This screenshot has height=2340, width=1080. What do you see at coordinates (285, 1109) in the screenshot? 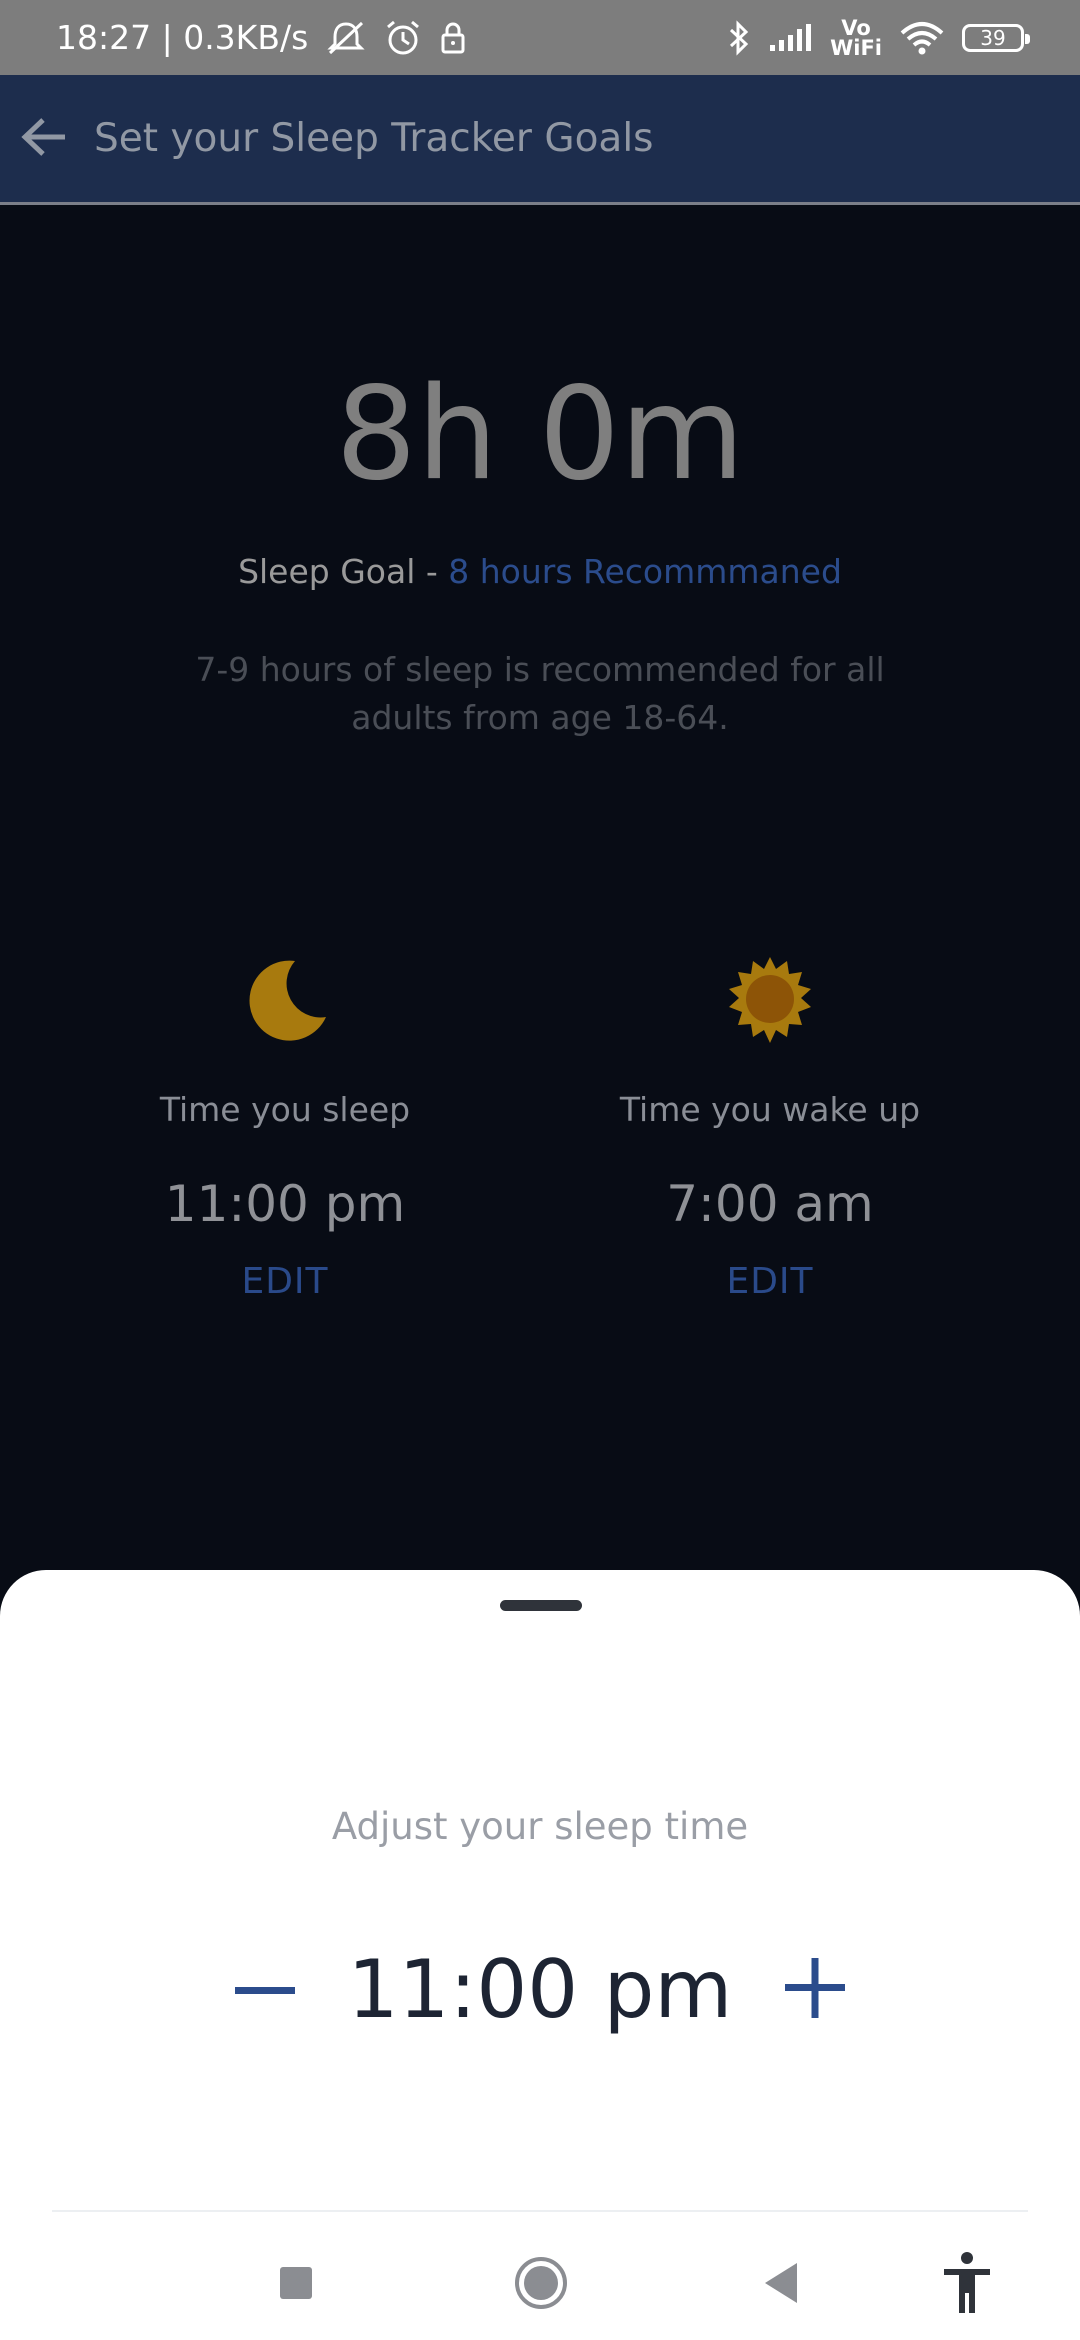
I see `sleep-time-label: Time you sleep` at bounding box center [285, 1109].